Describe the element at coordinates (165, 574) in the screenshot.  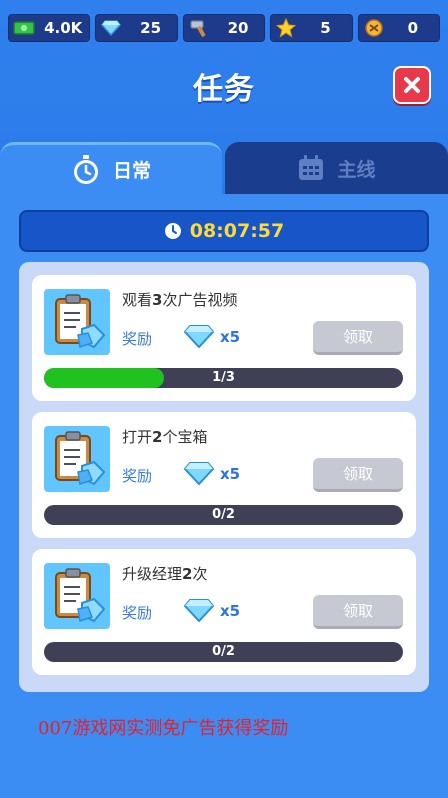
I see `task-title: 升级经理2次` at that location.